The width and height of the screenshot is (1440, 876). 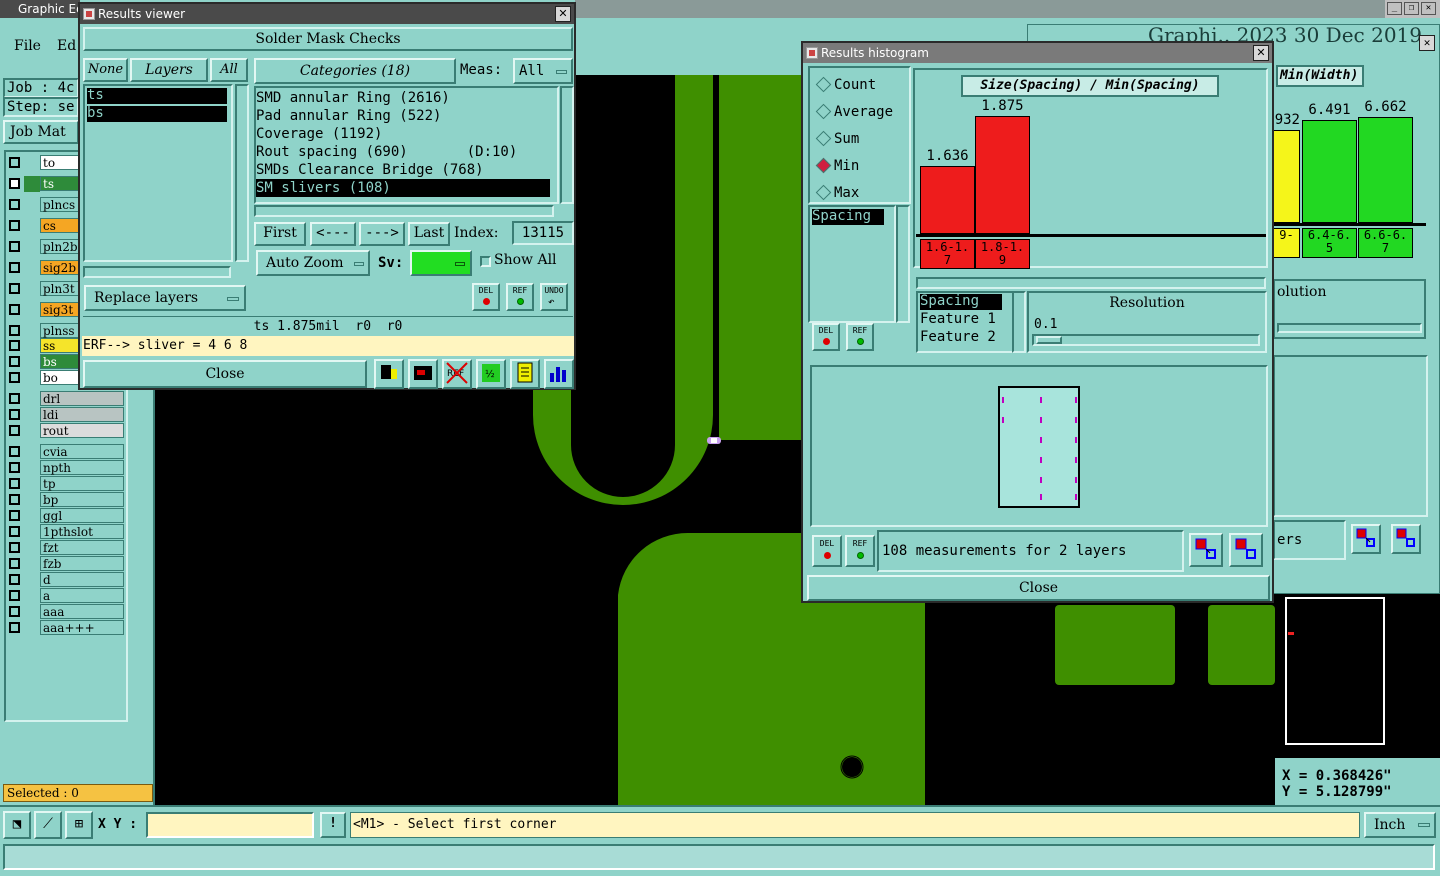 What do you see at coordinates (403, 116) in the screenshot?
I see `category-item: Pad annular Ring (522)` at bounding box center [403, 116].